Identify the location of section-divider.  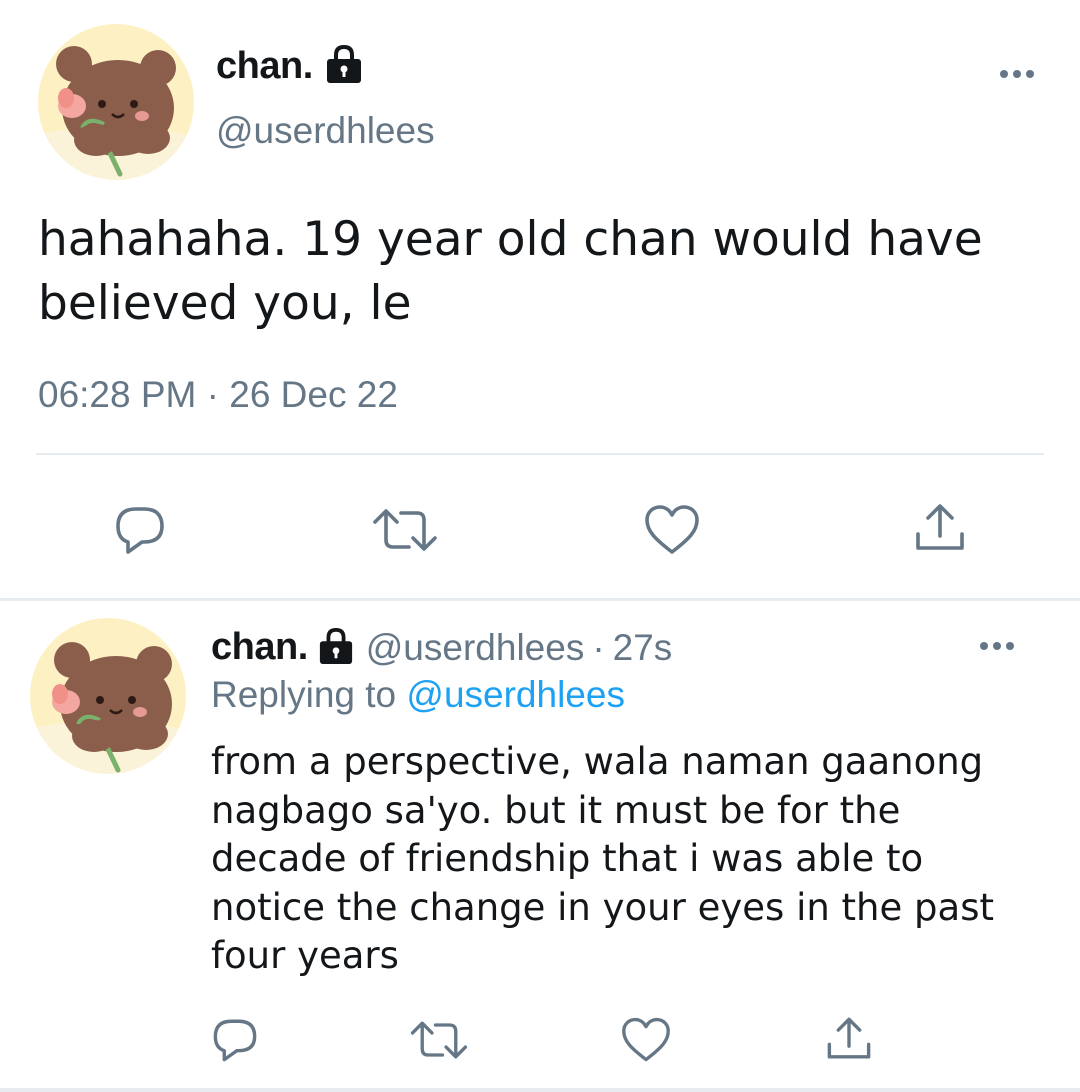
(540, 599).